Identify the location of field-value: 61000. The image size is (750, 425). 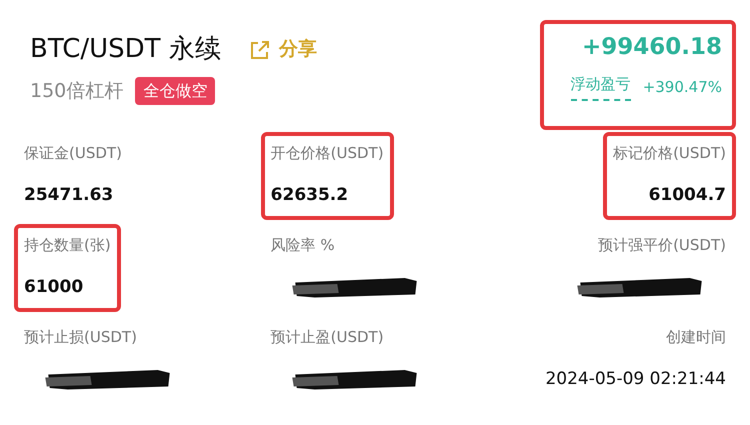
(54, 287).